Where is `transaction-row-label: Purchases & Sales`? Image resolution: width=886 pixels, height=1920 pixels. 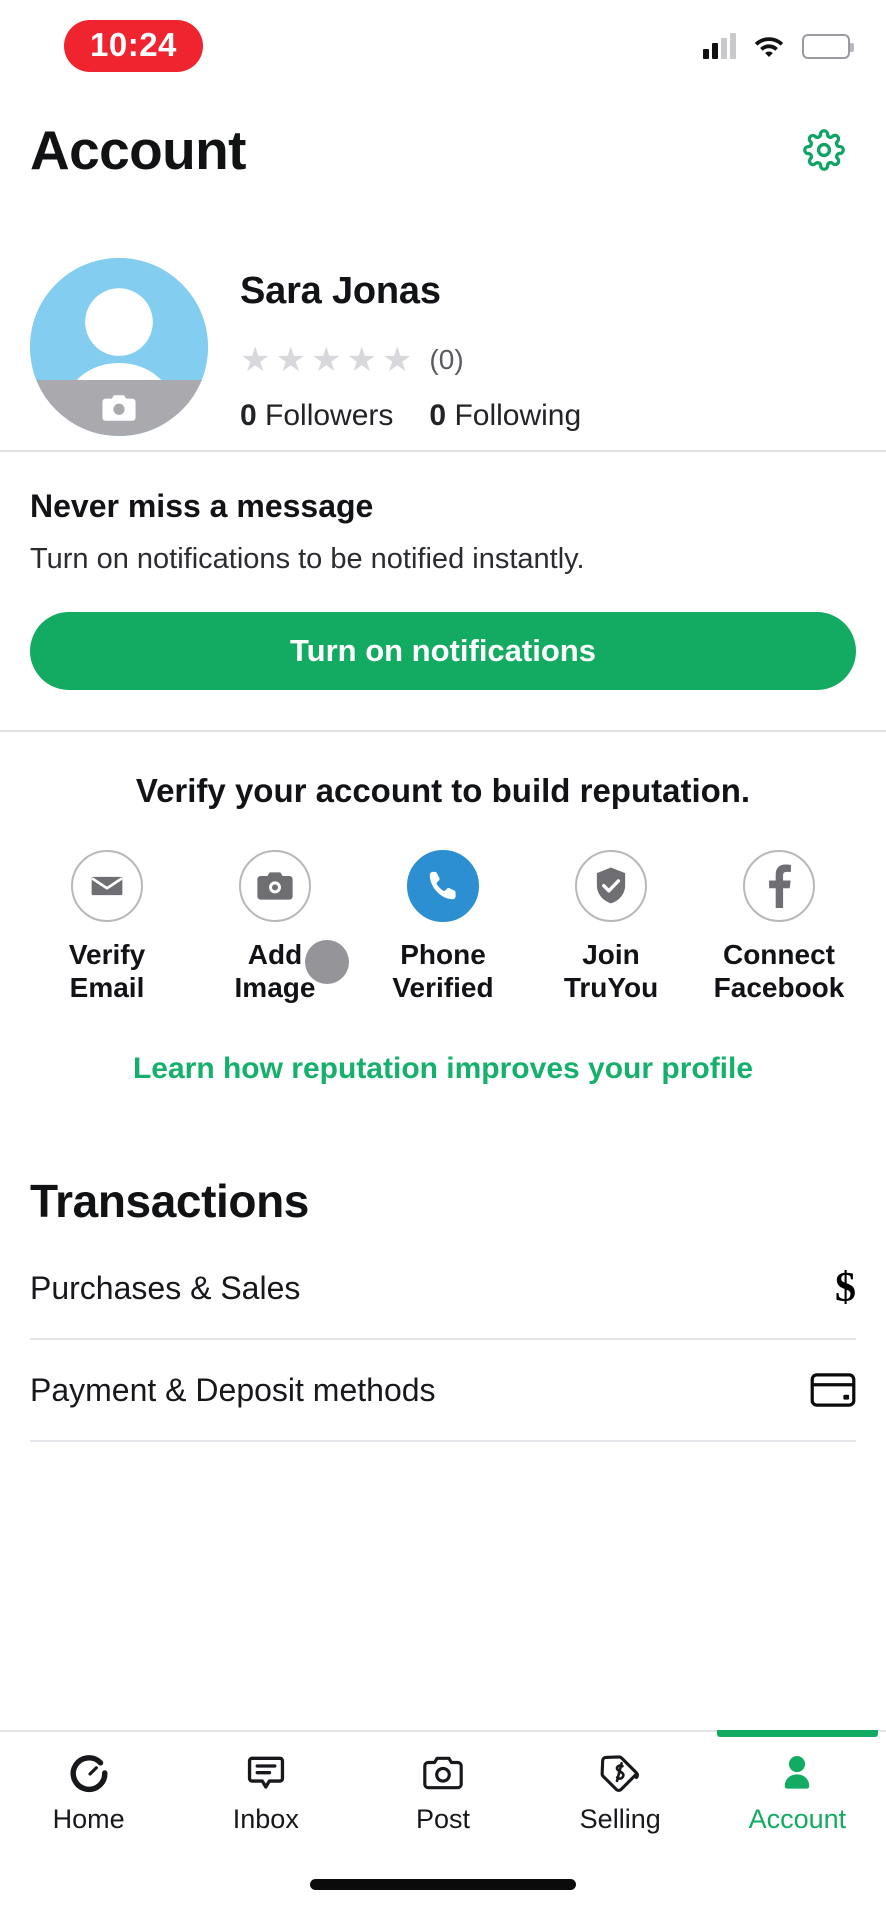 transaction-row-label: Purchases & Sales is located at coordinates (165, 1287).